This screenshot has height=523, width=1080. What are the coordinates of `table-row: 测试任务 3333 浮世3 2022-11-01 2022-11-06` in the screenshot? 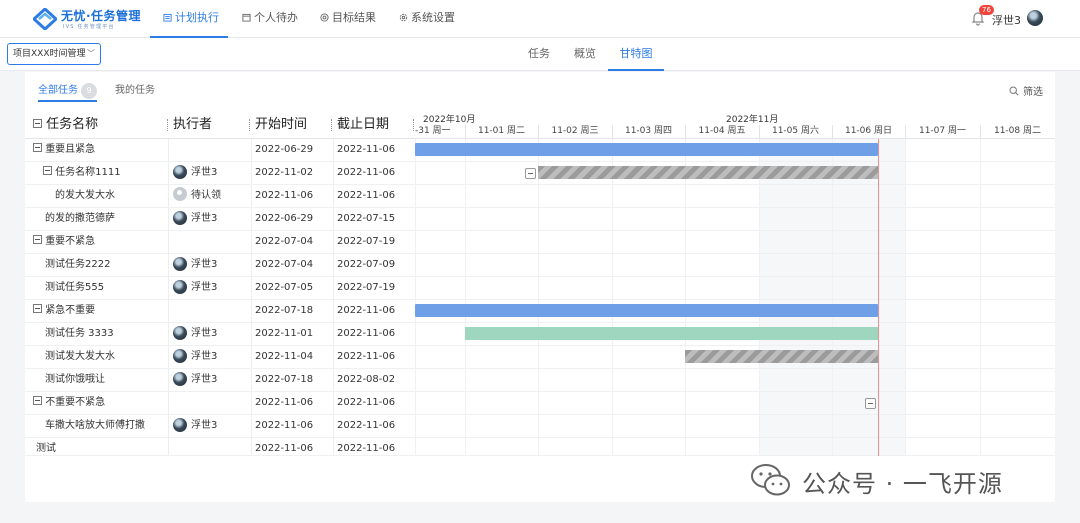 It's located at (540, 334).